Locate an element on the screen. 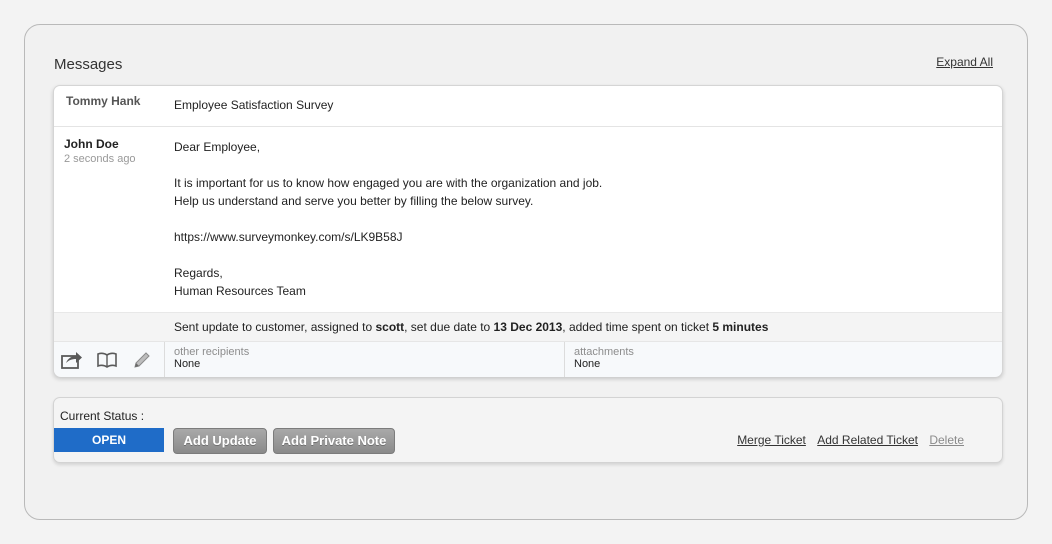  merge-ticket-link: Merge Ticket is located at coordinates (771, 440).